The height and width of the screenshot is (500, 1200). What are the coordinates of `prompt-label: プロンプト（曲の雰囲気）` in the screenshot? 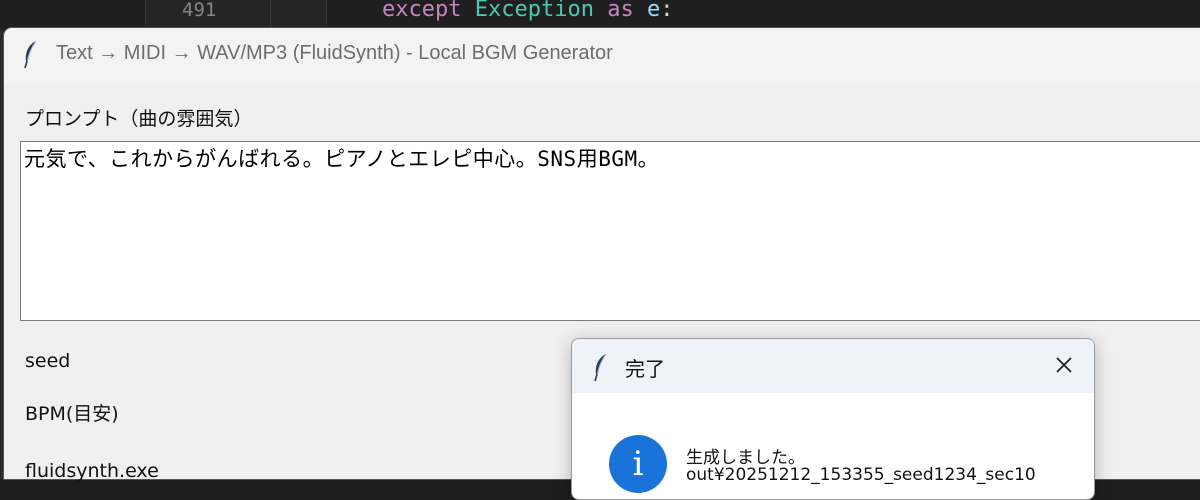 It's located at (139, 119).